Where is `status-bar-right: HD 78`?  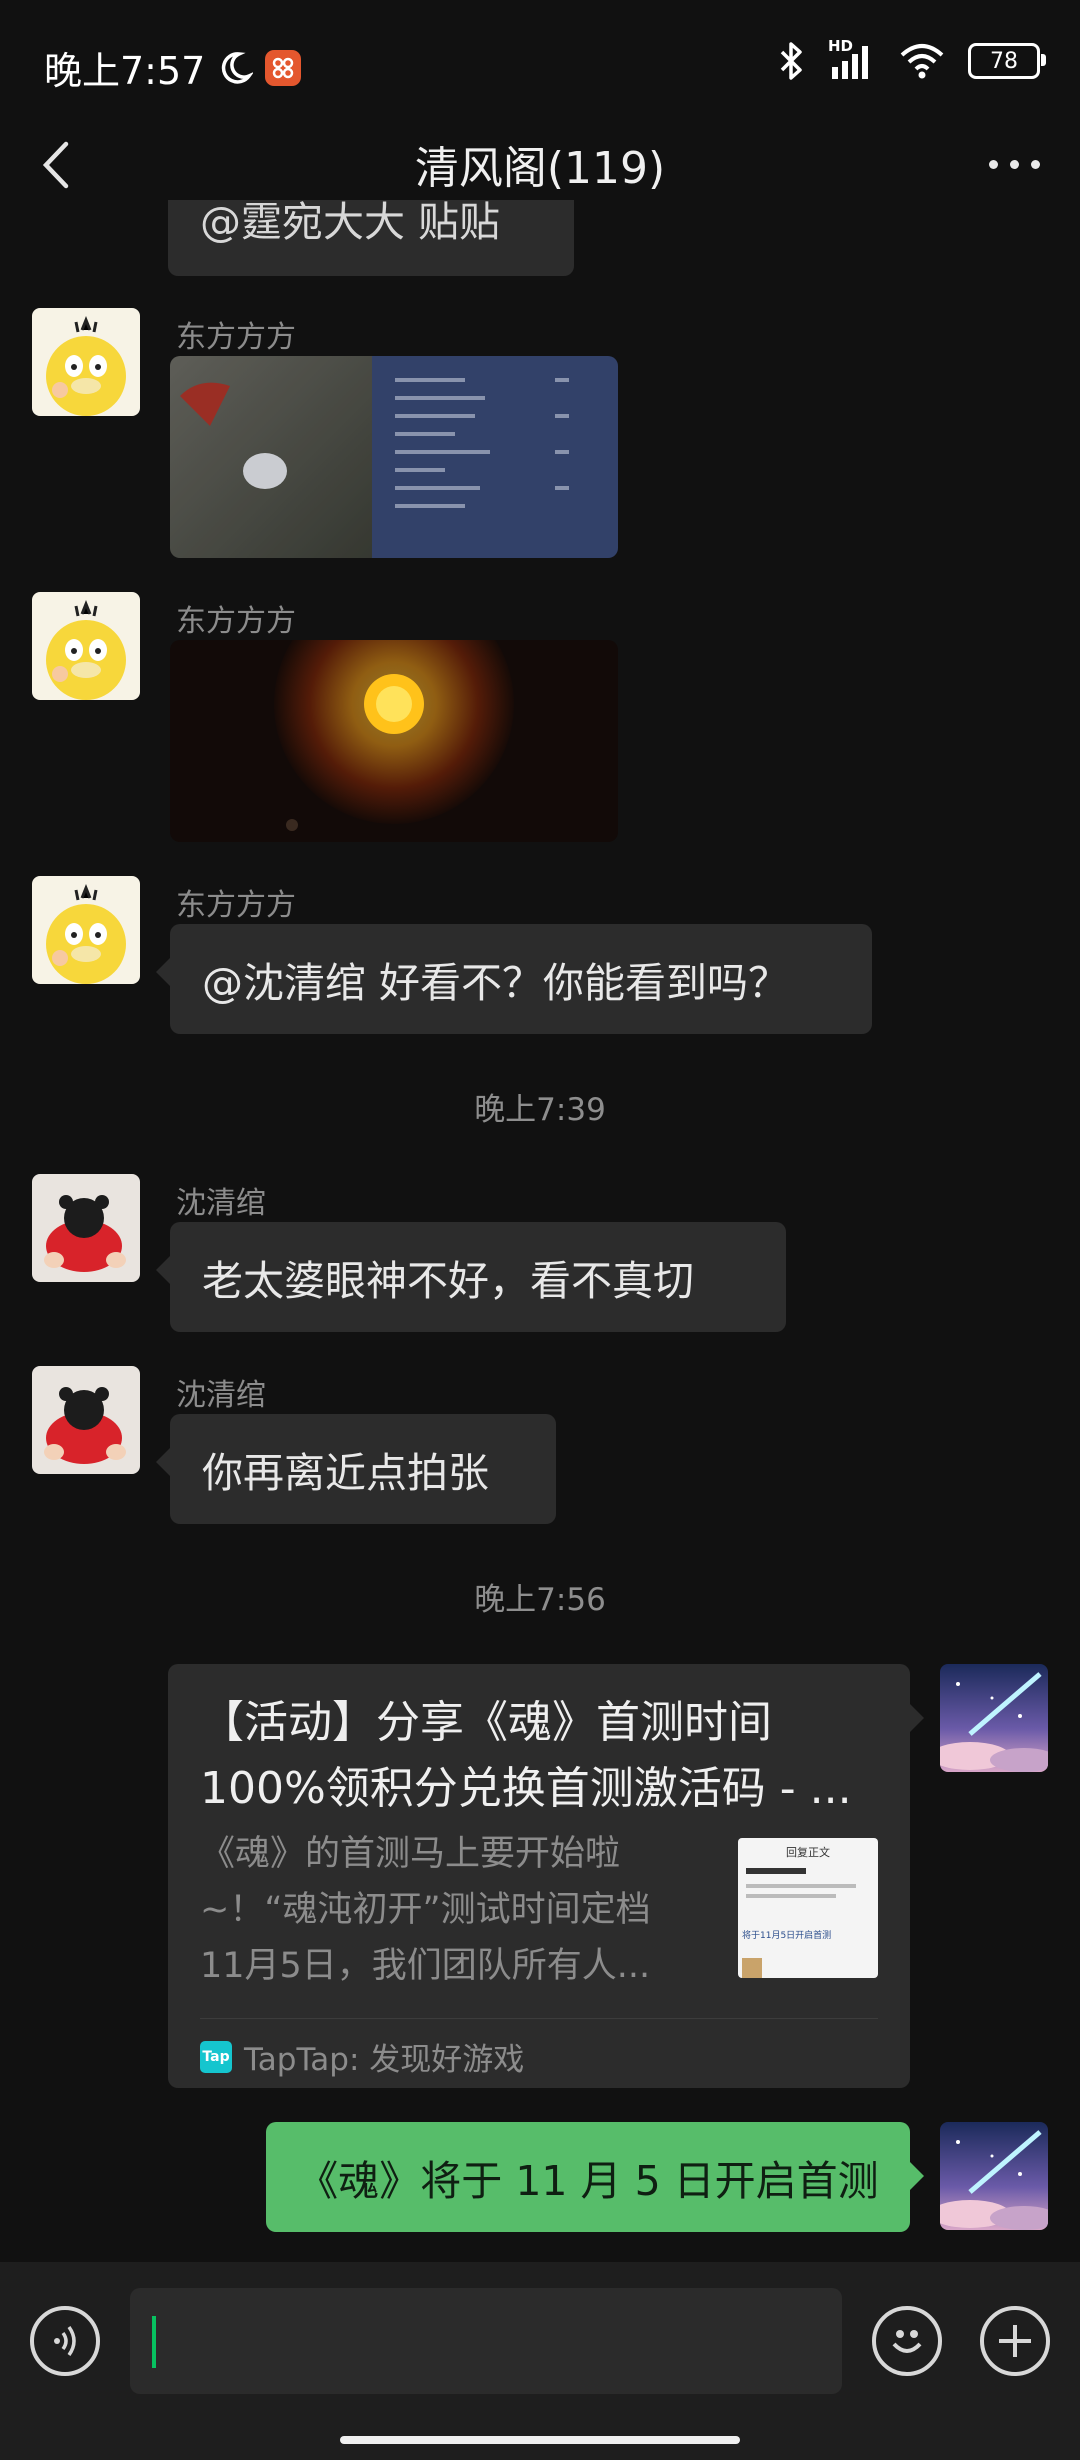
status-bar-right: HD 78 is located at coordinates (911, 59).